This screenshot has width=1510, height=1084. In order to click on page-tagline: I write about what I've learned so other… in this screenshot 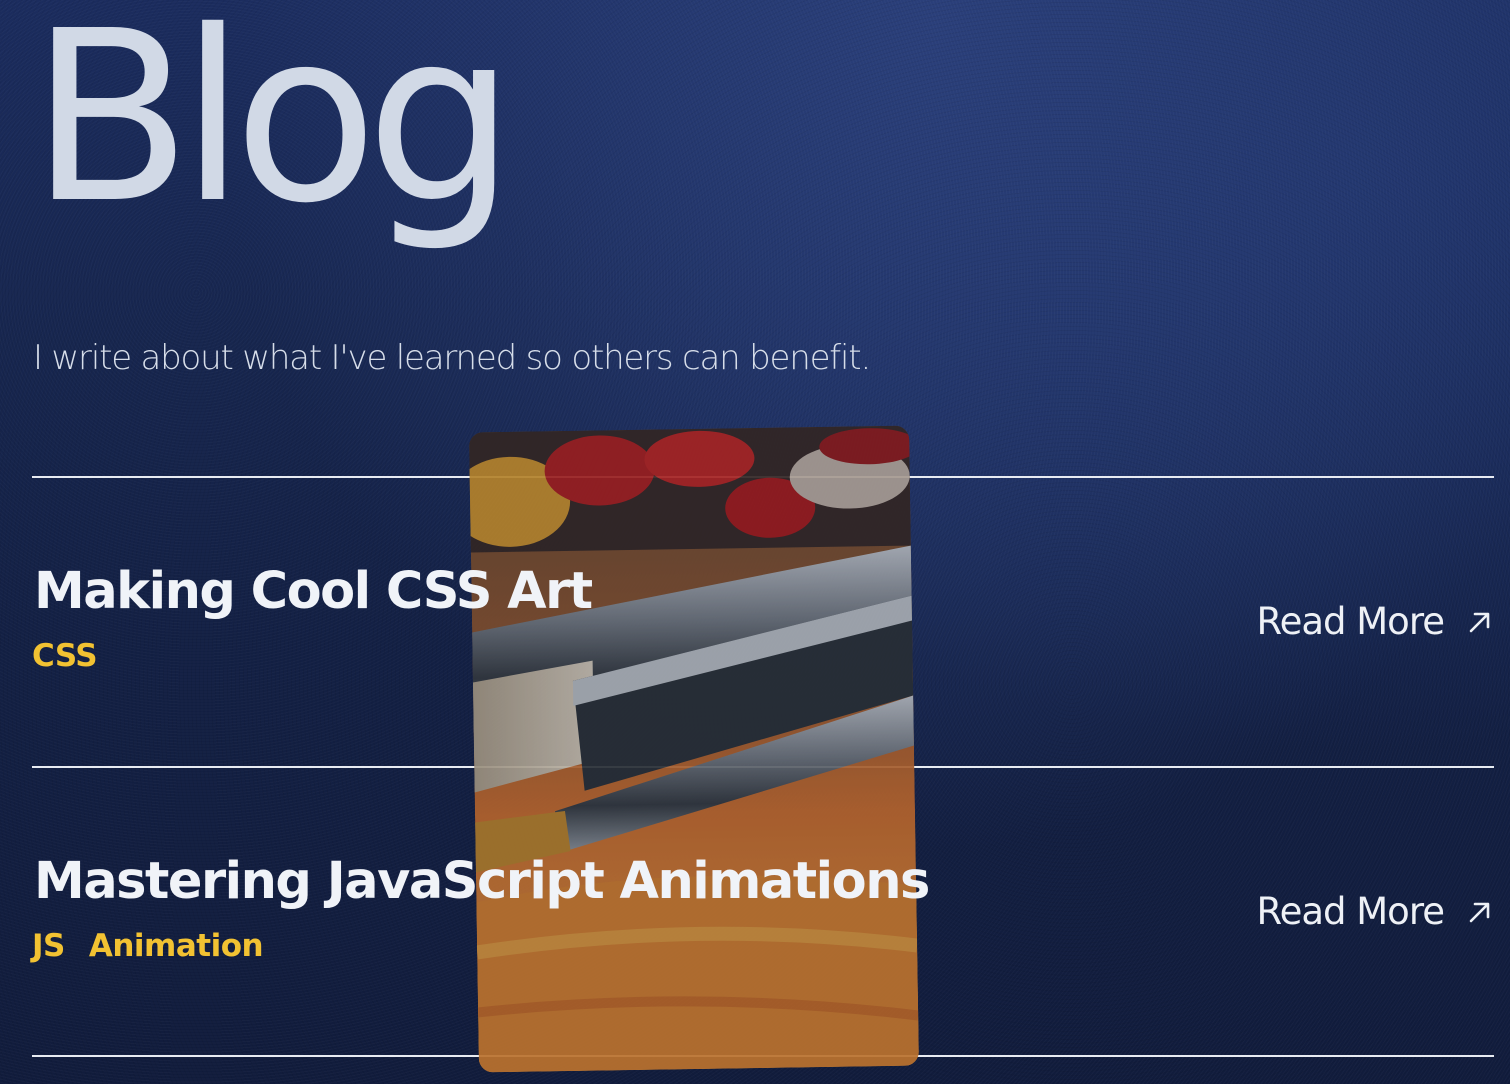, I will do `click(452, 358)`.